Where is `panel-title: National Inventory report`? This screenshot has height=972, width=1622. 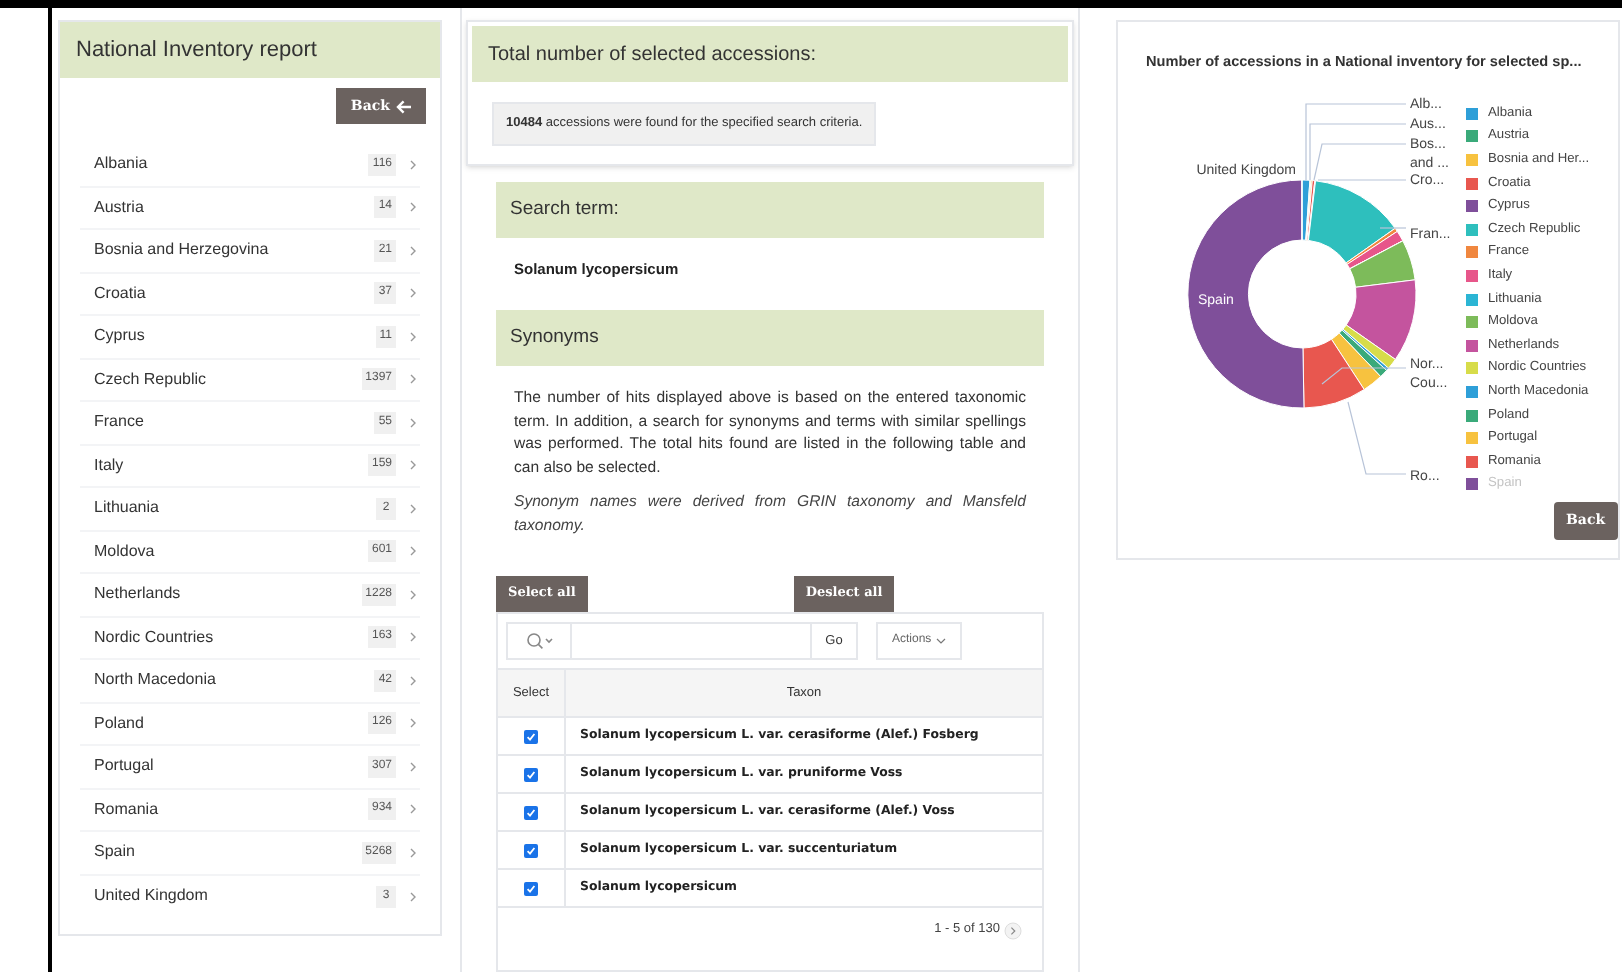
panel-title: National Inventory report is located at coordinates (196, 50).